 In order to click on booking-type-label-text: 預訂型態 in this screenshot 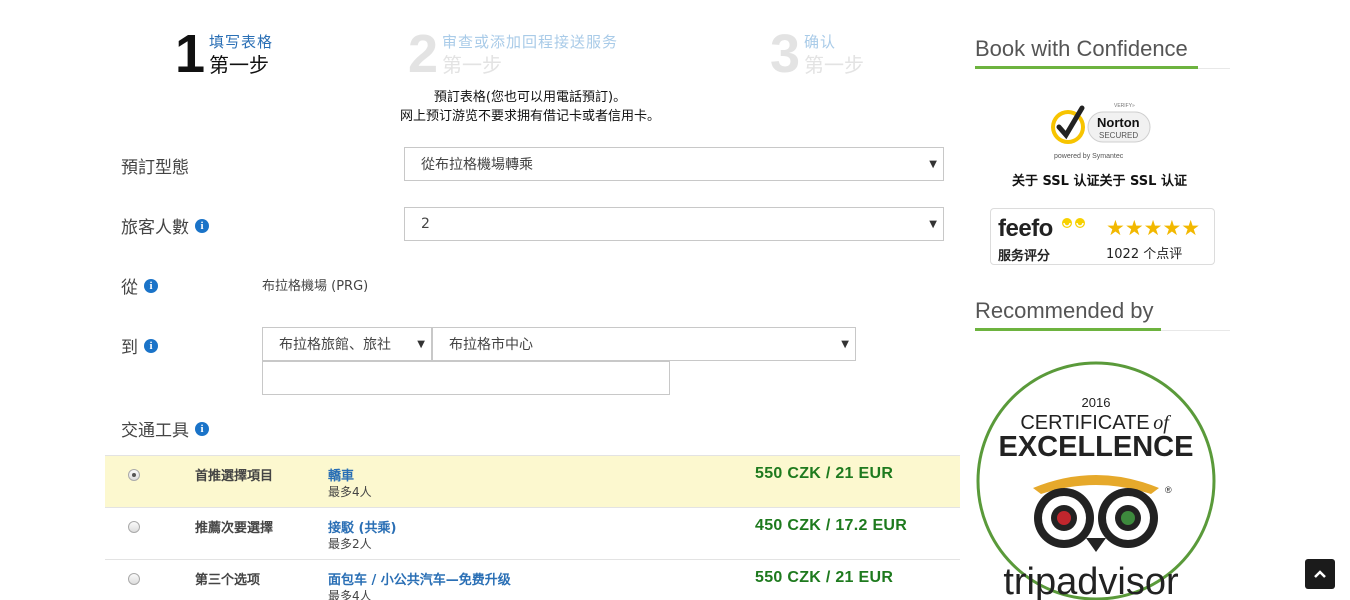, I will do `click(155, 168)`.